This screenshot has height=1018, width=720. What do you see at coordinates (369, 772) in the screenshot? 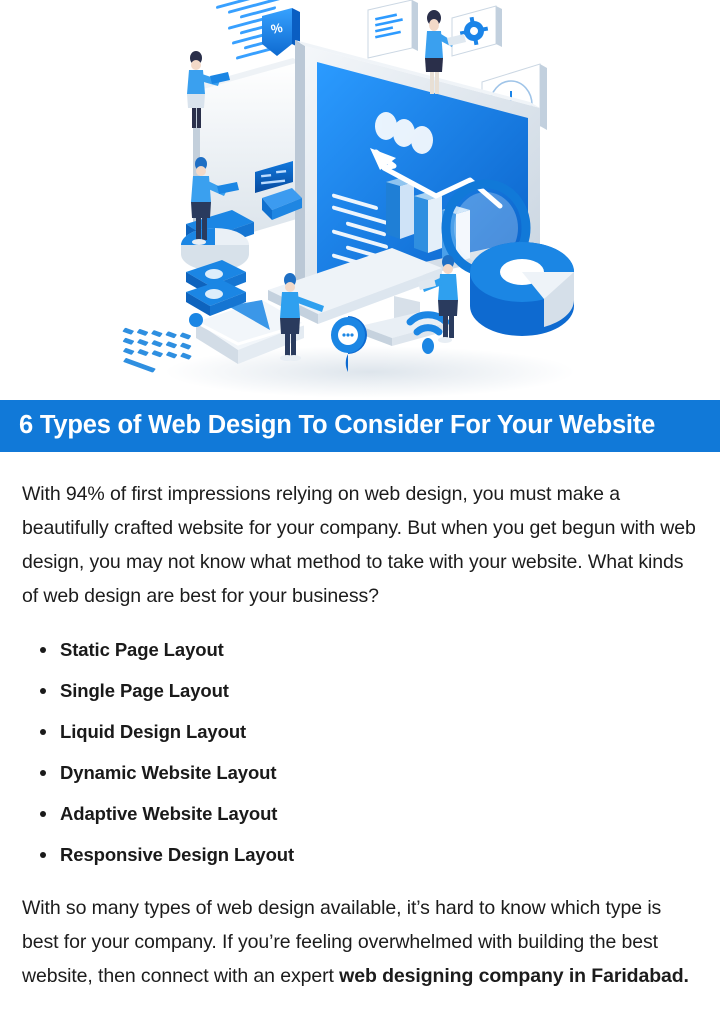
I see `list-item: Dynamic Website Layout` at bounding box center [369, 772].